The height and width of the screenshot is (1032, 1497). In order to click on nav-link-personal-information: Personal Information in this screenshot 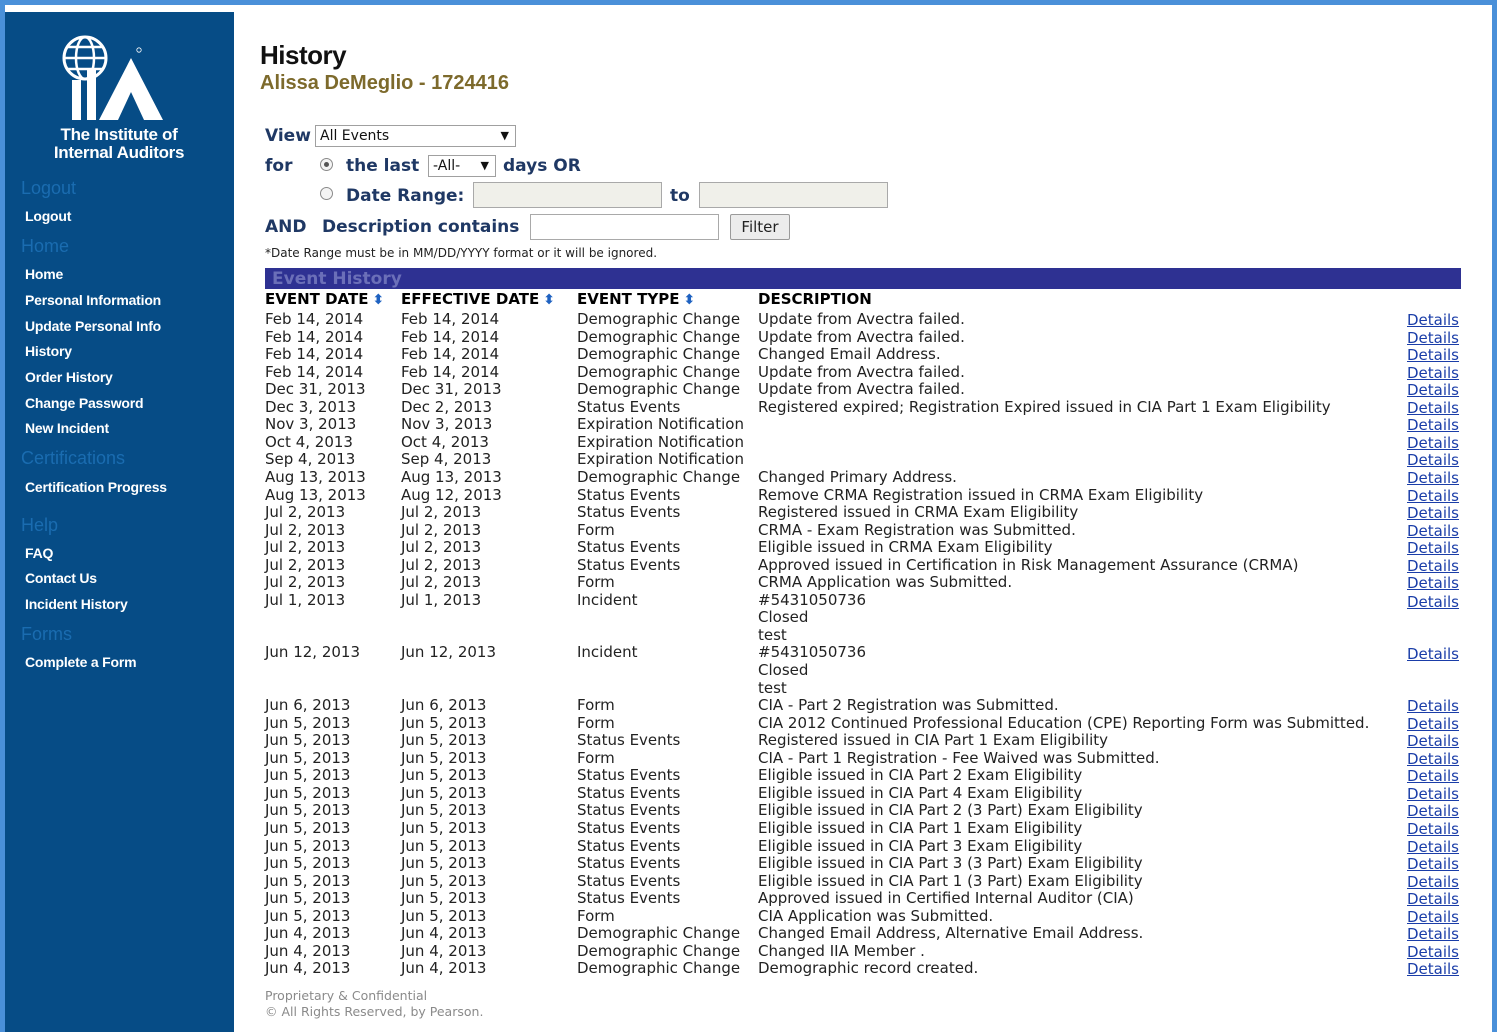, I will do `click(93, 300)`.